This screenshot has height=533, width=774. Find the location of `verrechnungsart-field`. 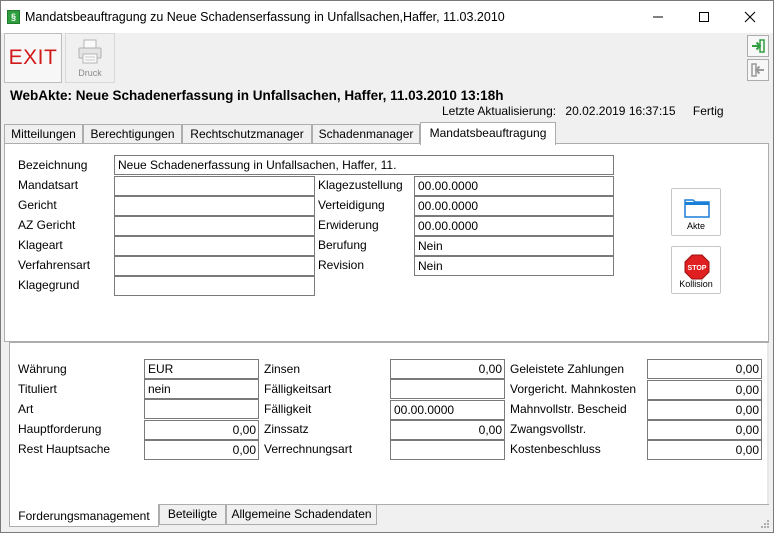

verrechnungsart-field is located at coordinates (447, 450).